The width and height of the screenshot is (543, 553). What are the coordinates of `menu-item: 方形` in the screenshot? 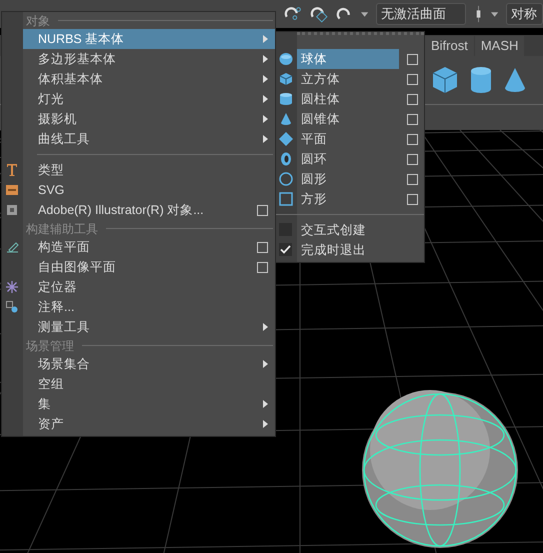 It's located at (348, 199).